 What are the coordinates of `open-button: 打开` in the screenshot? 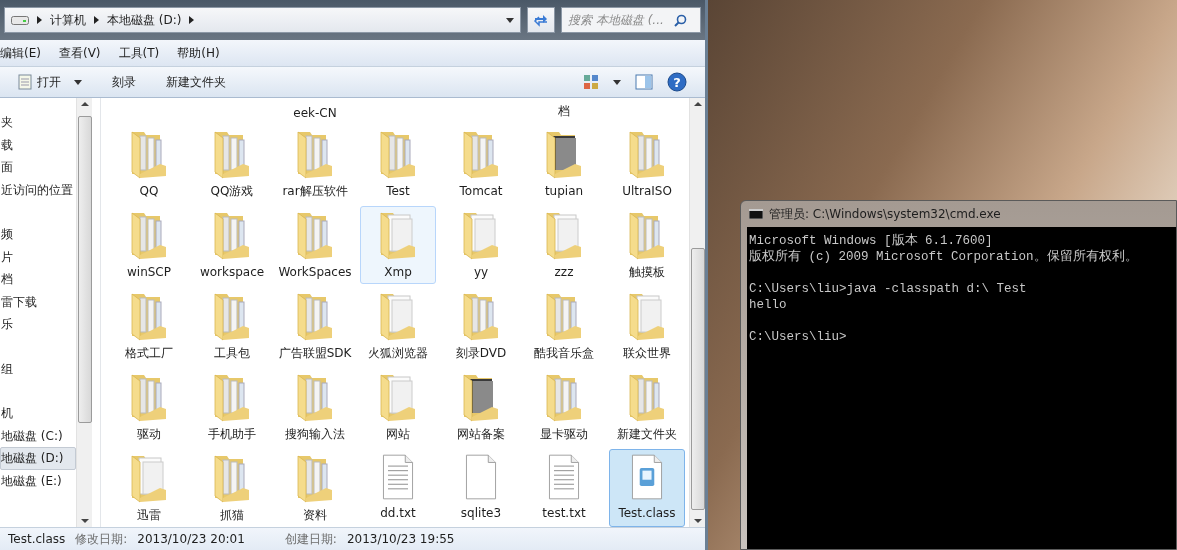 It's located at (50, 82).